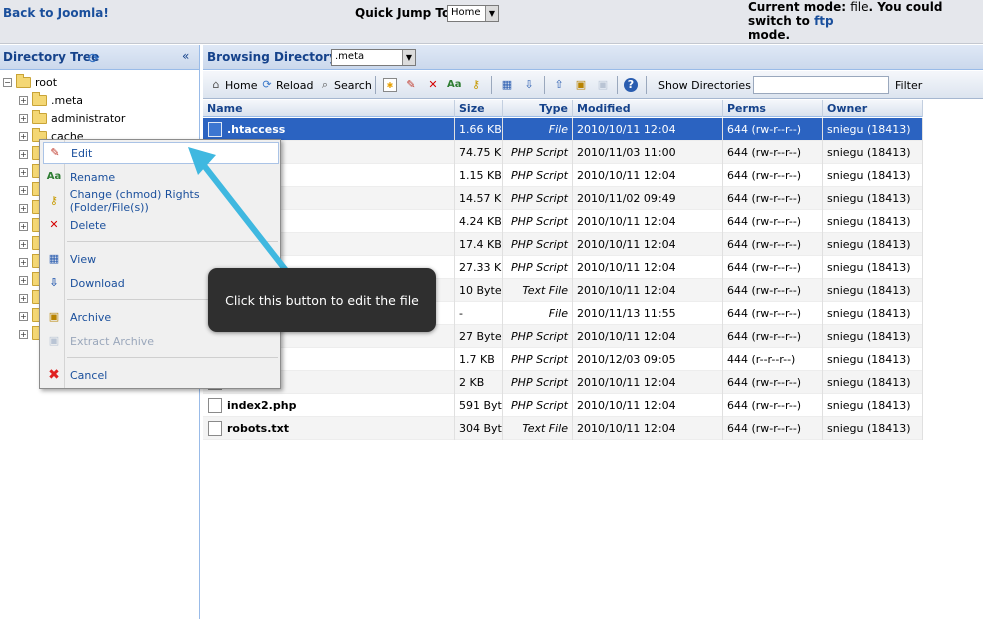 The width and height of the screenshot is (983, 619). What do you see at coordinates (23, 80) in the screenshot?
I see `folder-open-icon` at bounding box center [23, 80].